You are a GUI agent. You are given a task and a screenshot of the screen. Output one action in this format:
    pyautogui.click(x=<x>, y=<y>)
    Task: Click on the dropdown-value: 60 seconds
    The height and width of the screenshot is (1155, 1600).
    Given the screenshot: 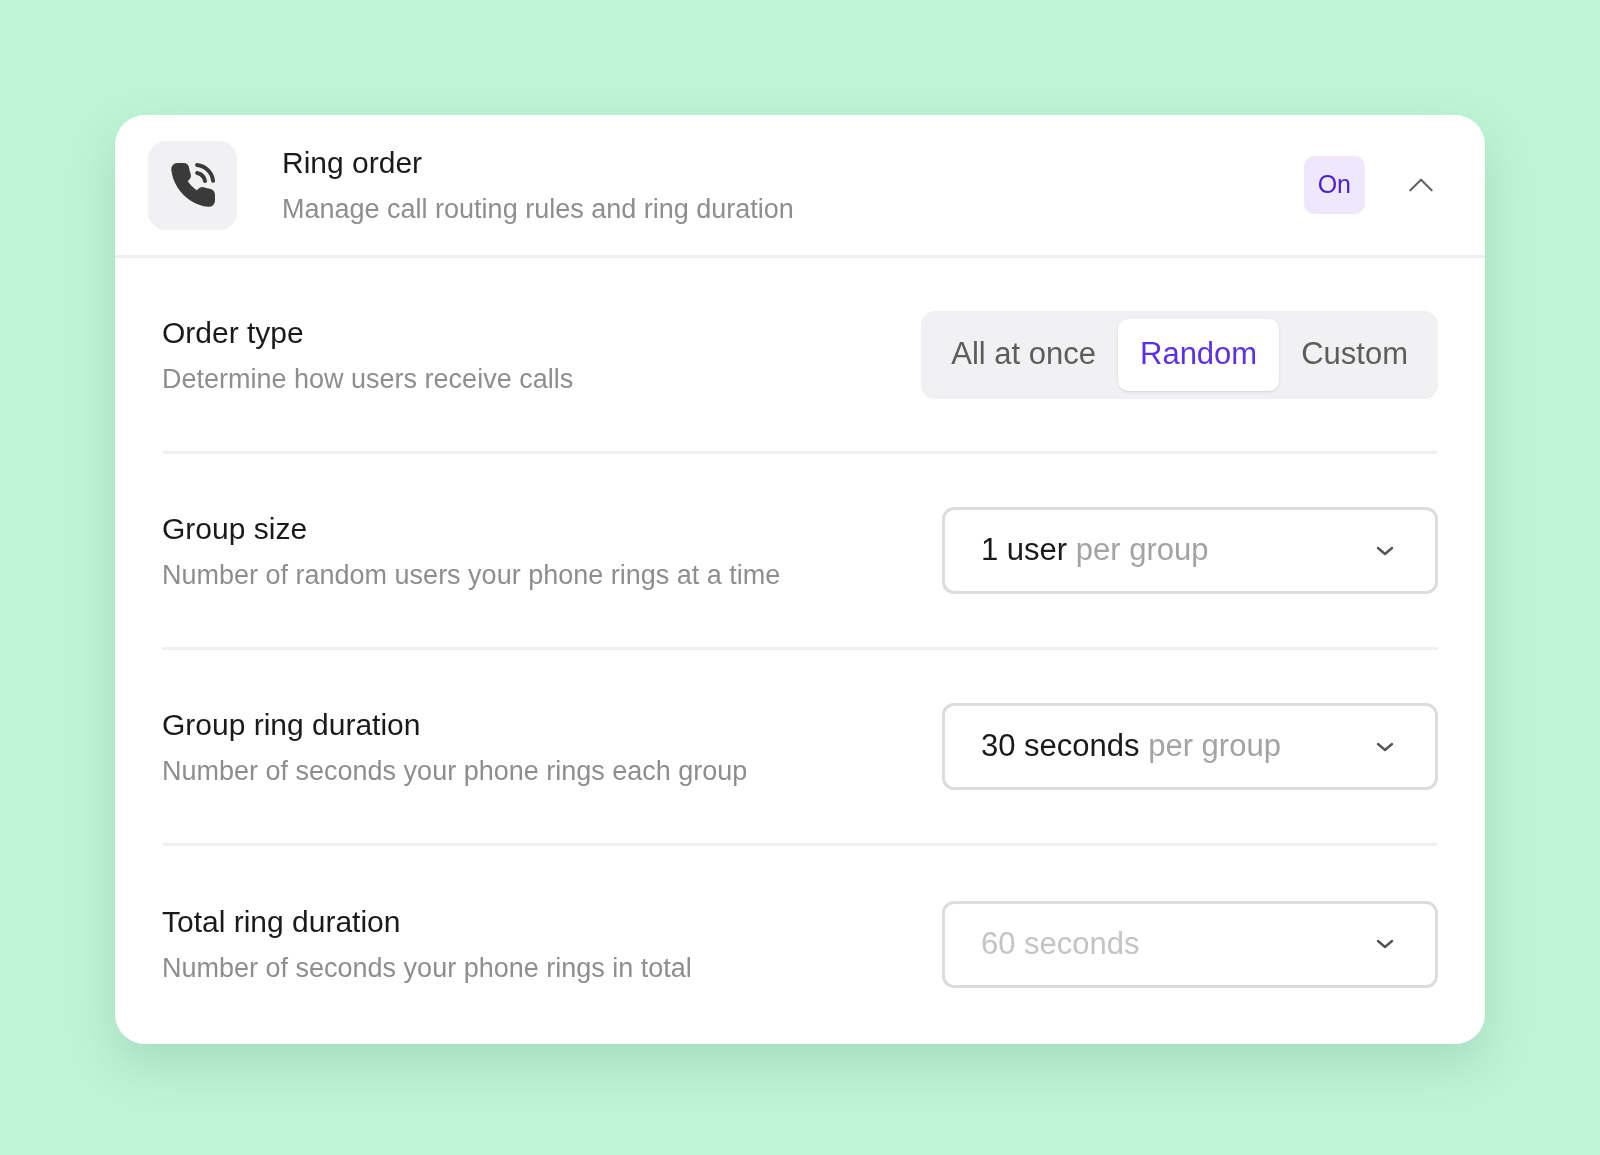 What is the action you would take?
    pyautogui.click(x=1060, y=943)
    